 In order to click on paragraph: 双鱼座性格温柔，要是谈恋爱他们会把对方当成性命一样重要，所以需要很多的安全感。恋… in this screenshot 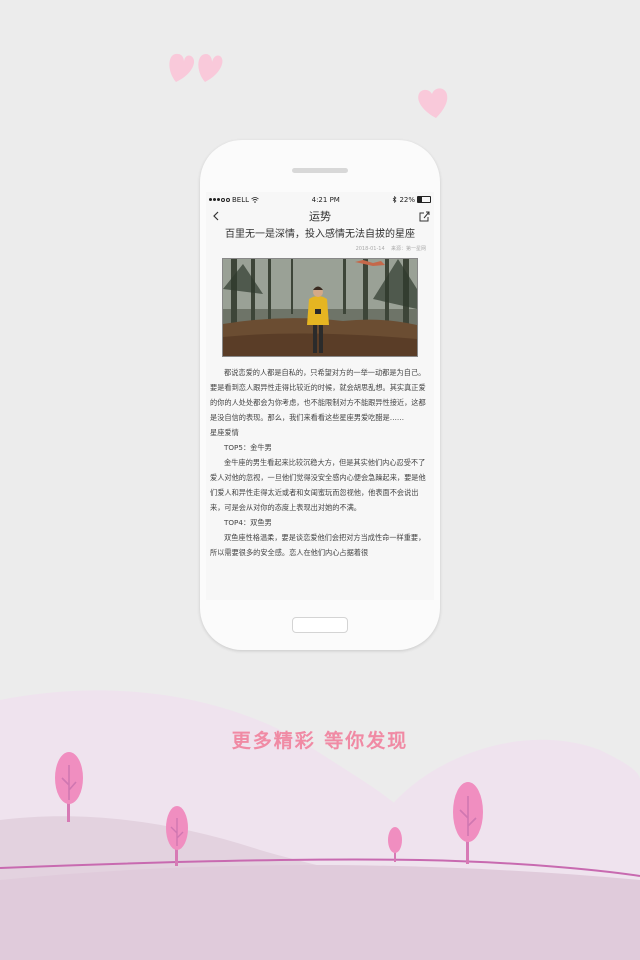, I will do `click(318, 545)`.